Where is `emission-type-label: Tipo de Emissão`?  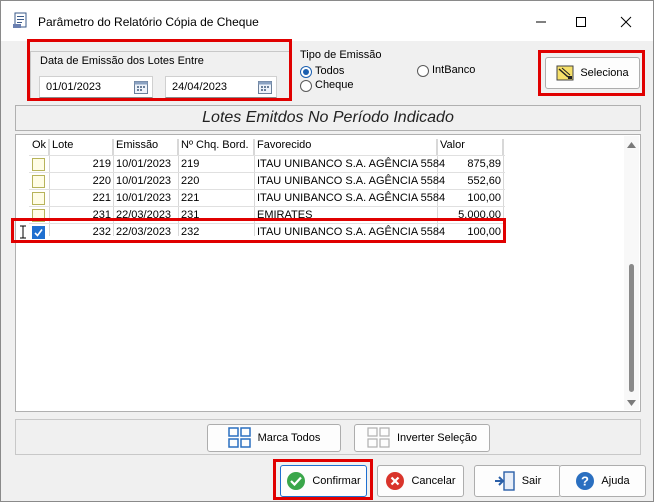 emission-type-label: Tipo de Emissão is located at coordinates (341, 55).